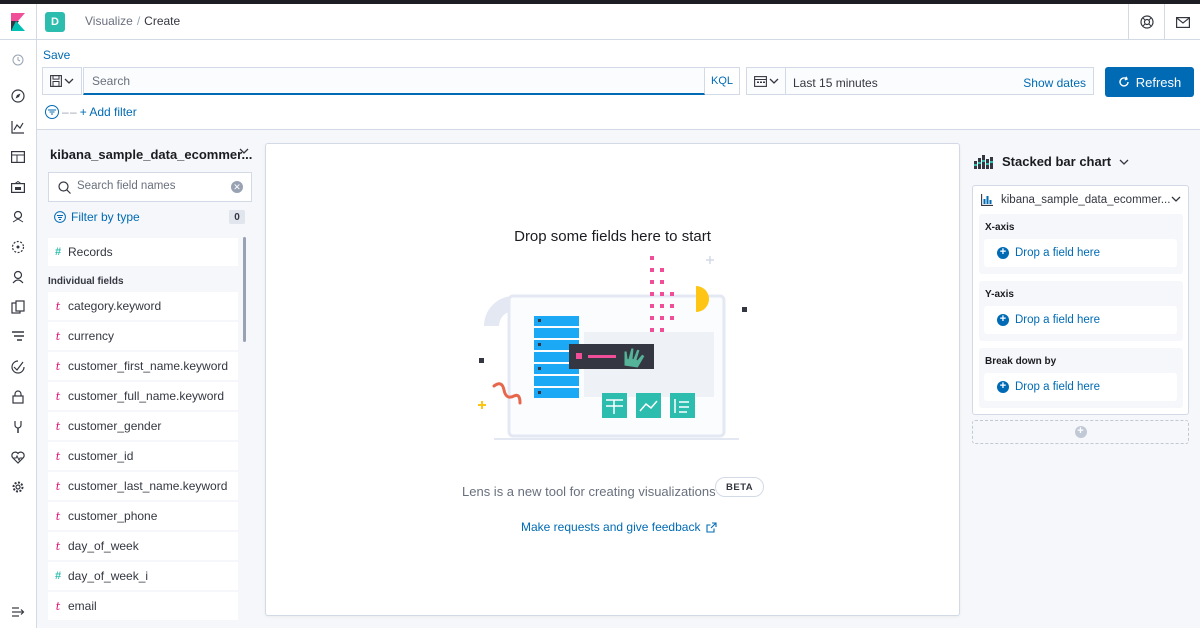 Image resolution: width=1200 pixels, height=628 pixels. Describe the element at coordinates (940, 81) in the screenshot. I see `date-range-display: Last 15 minutes Show dates` at that location.